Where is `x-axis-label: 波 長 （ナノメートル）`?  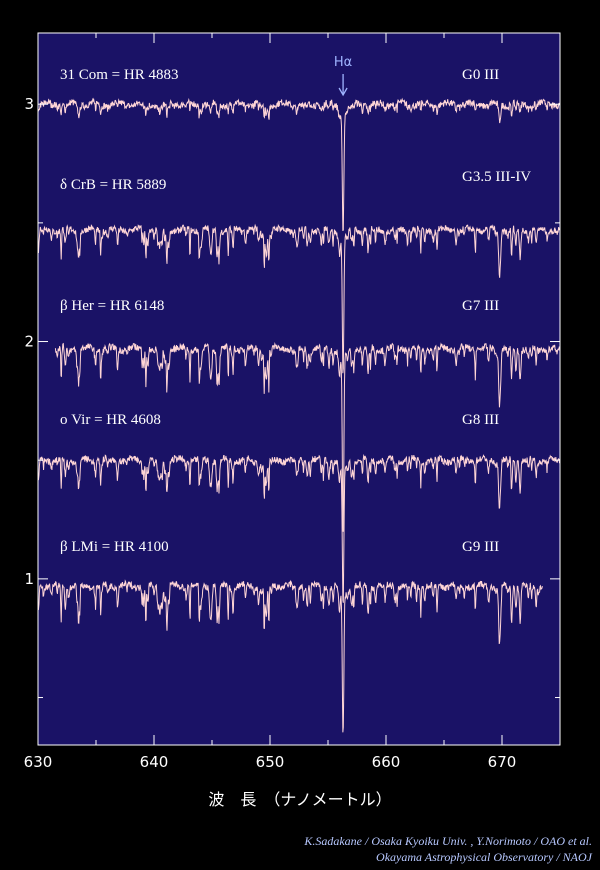
x-axis-label: 波 長 （ナノメートル） is located at coordinates (299, 799).